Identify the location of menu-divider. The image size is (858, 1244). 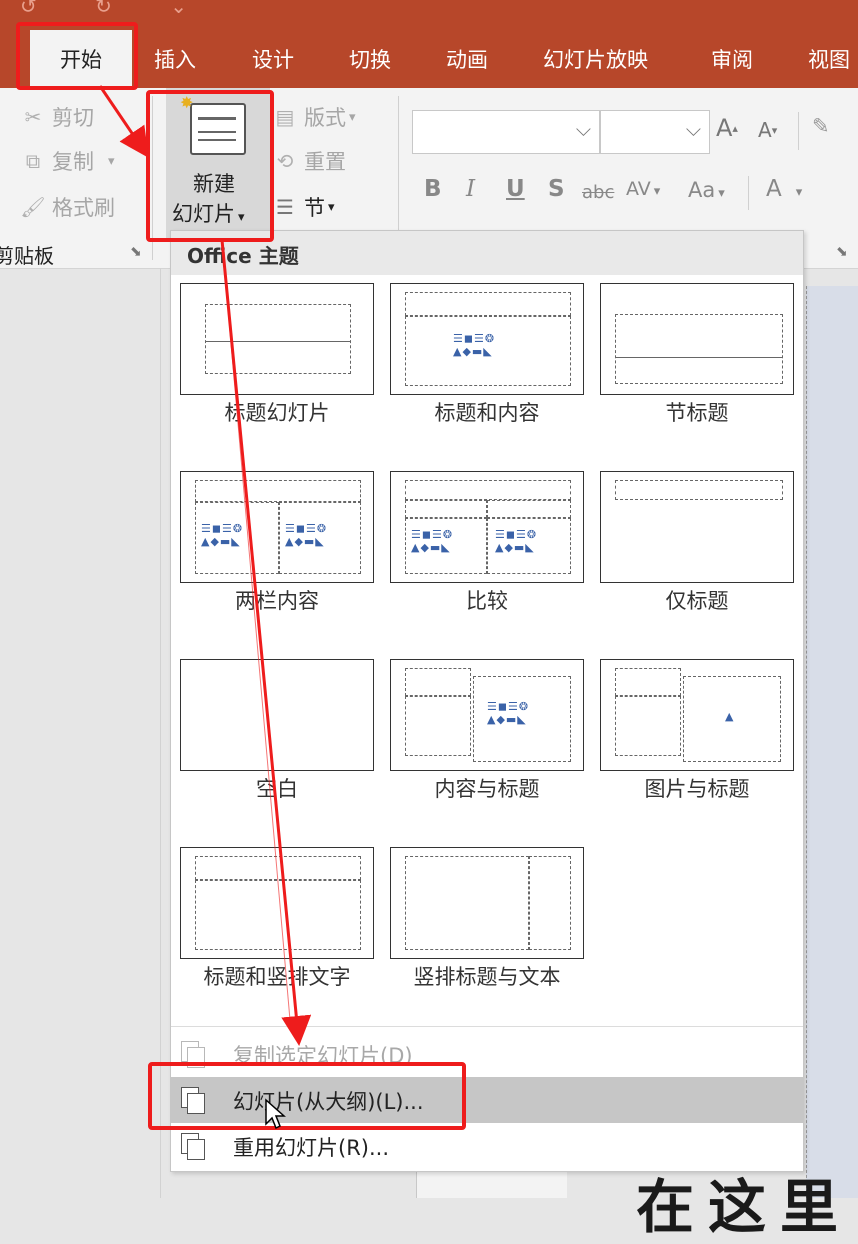
(487, 1026).